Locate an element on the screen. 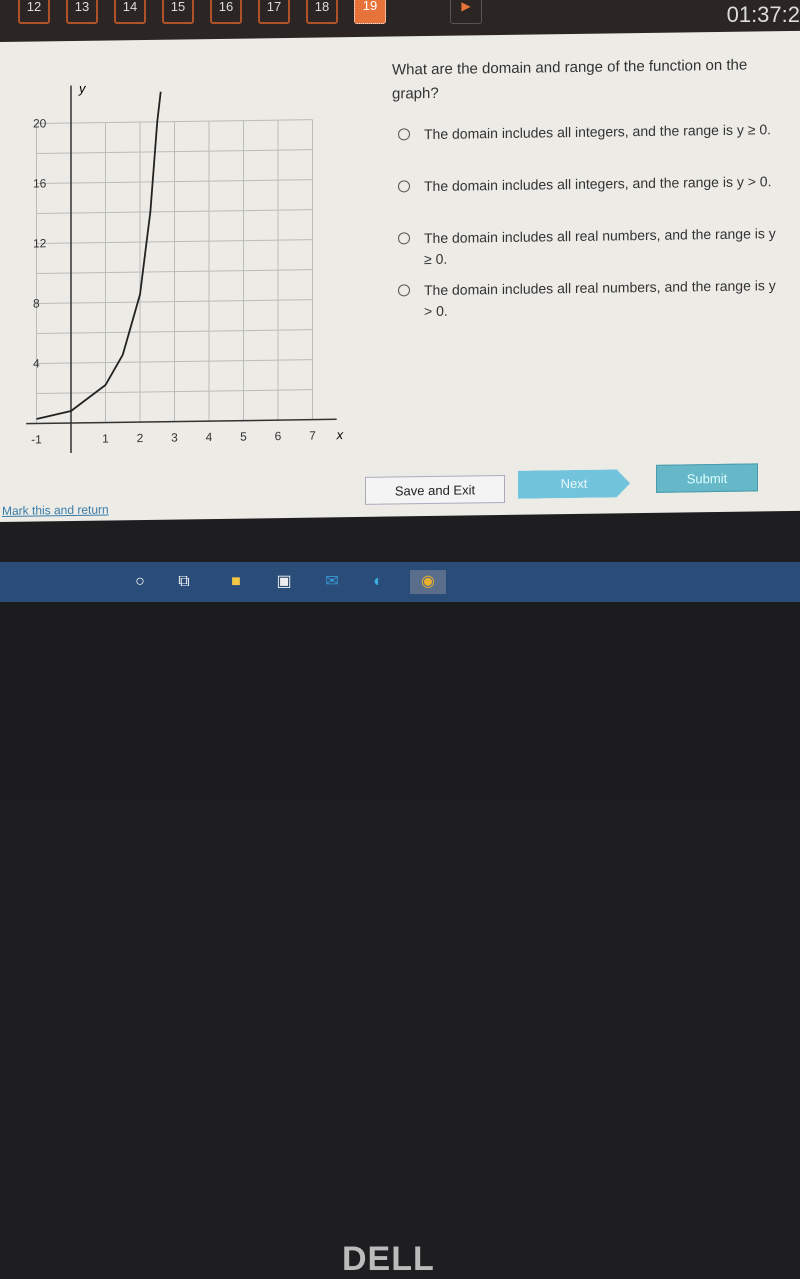  x-axis-label: x is located at coordinates (340, 434).